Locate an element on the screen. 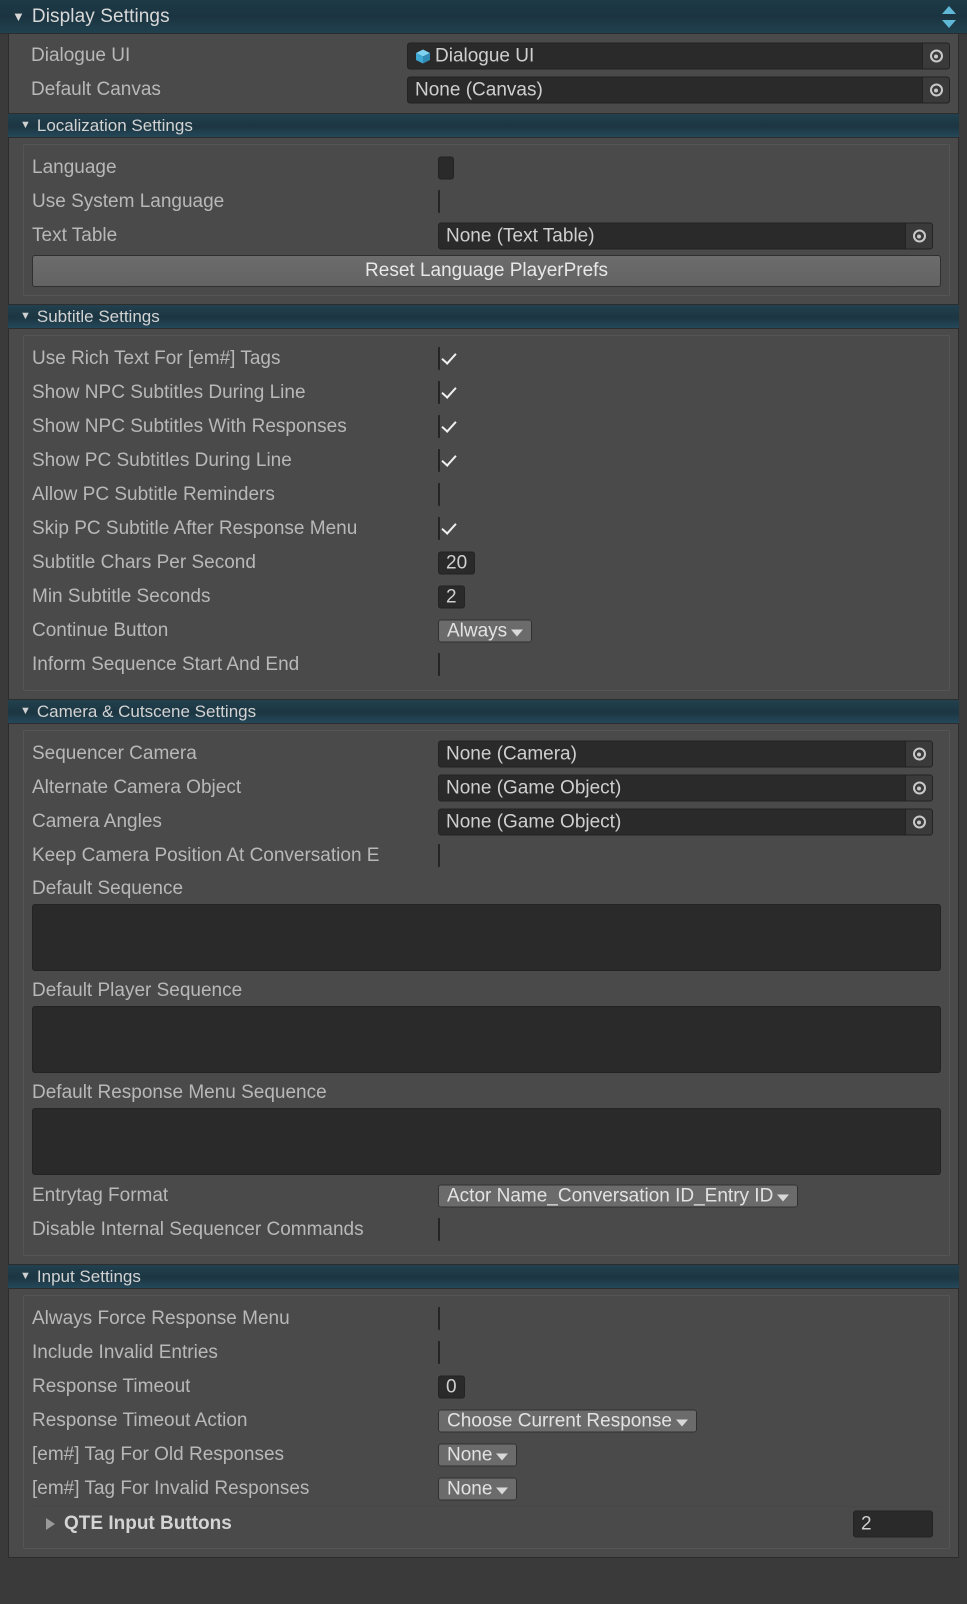 The height and width of the screenshot is (1604, 967). field-label: Sequencer Camera is located at coordinates (114, 753).